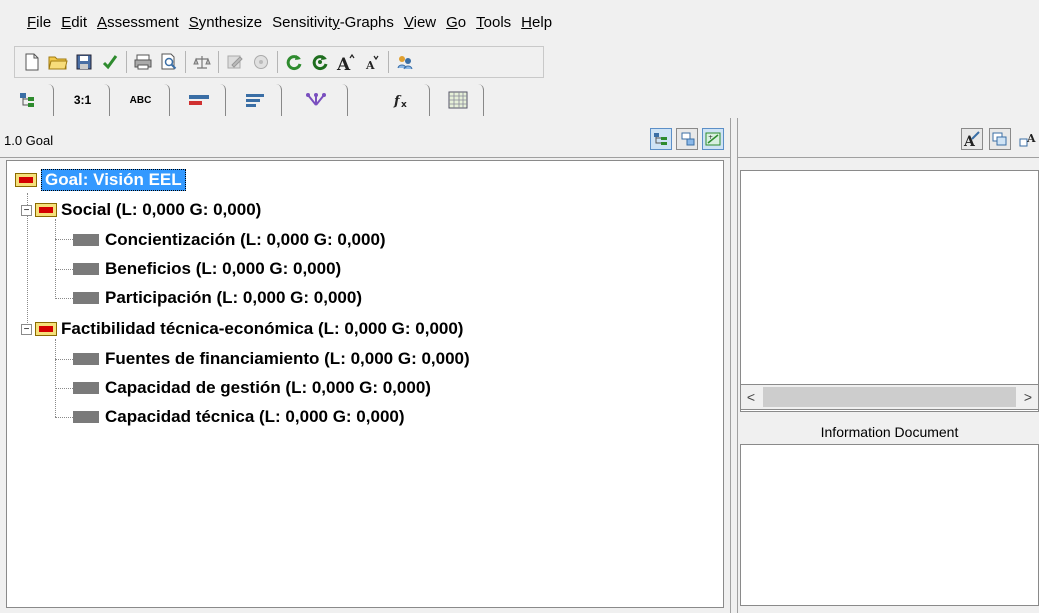 Image resolution: width=1039 pixels, height=613 pixels. I want to click on tab-list-view, so click(255, 100).